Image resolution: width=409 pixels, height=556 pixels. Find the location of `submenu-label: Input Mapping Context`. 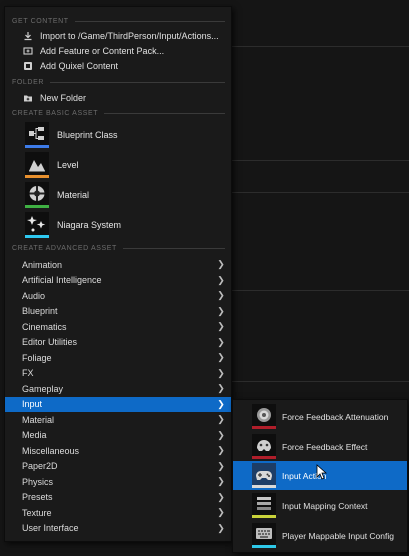

submenu-label: Input Mapping Context is located at coordinates (325, 505).